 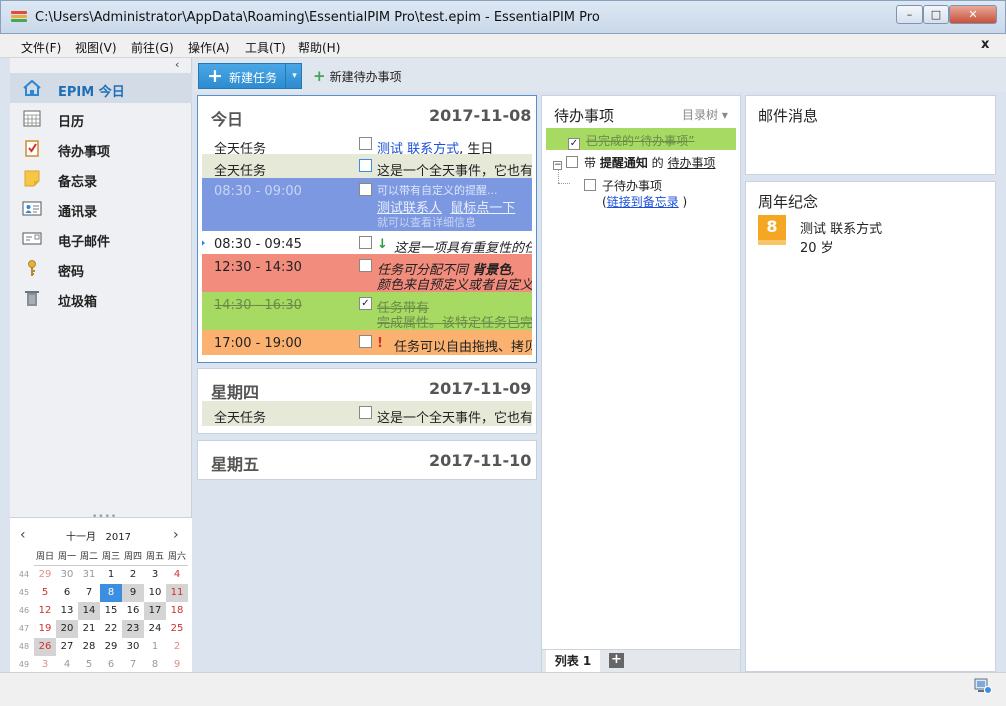 I want to click on todo-item: − 带 提醒通知 的 待办事项, so click(x=634, y=162).